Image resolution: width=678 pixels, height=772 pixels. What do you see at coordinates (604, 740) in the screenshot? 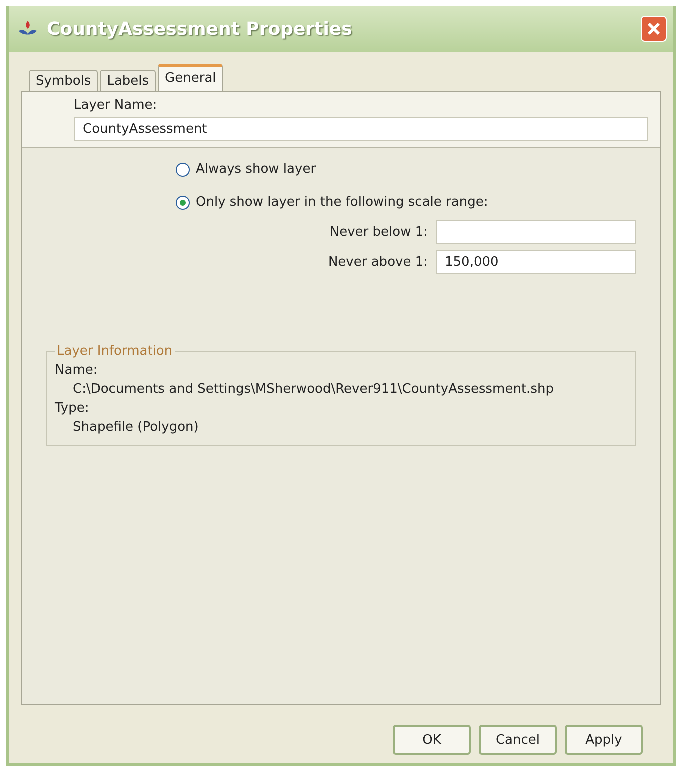
I see `dialog-button: Apply` at bounding box center [604, 740].